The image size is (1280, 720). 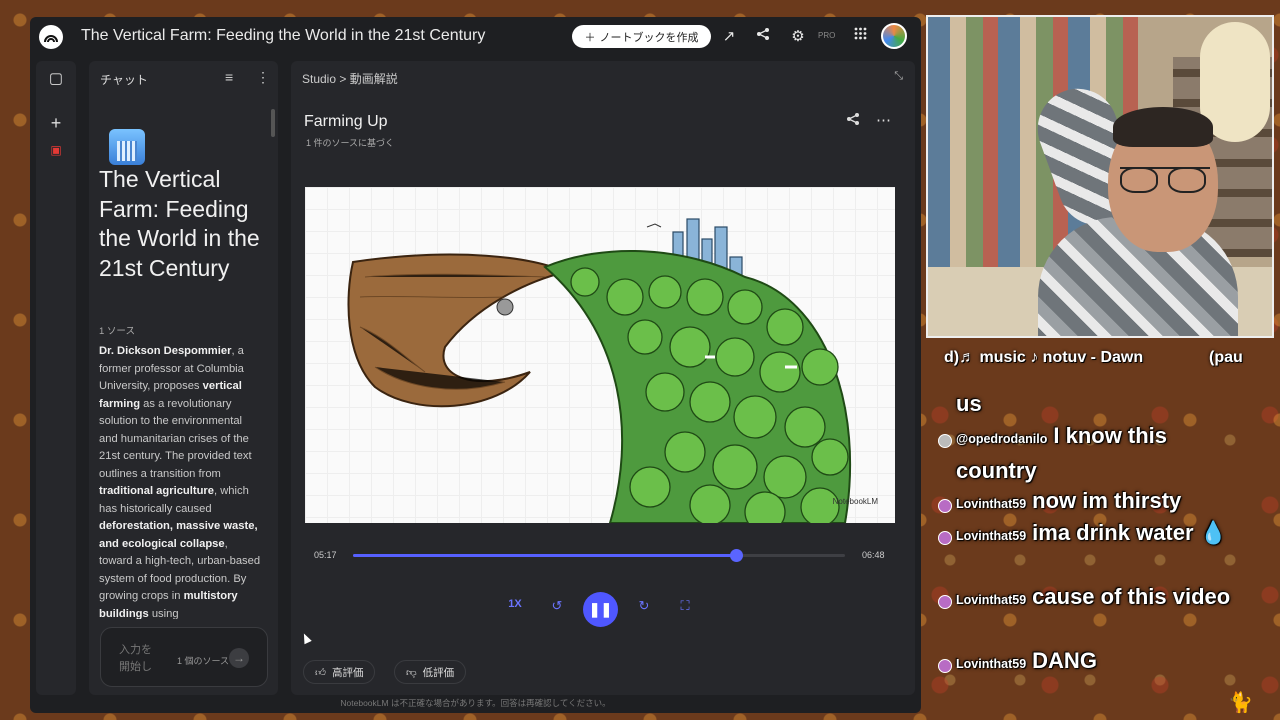 I want to click on chat-message: Lovinthat59 DANG, so click(x=1101, y=662).